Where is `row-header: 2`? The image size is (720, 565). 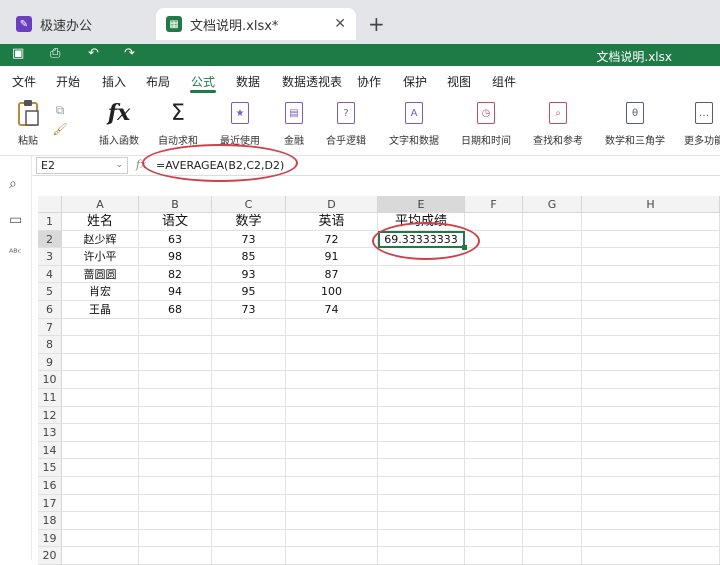
row-header: 2 is located at coordinates (50, 239).